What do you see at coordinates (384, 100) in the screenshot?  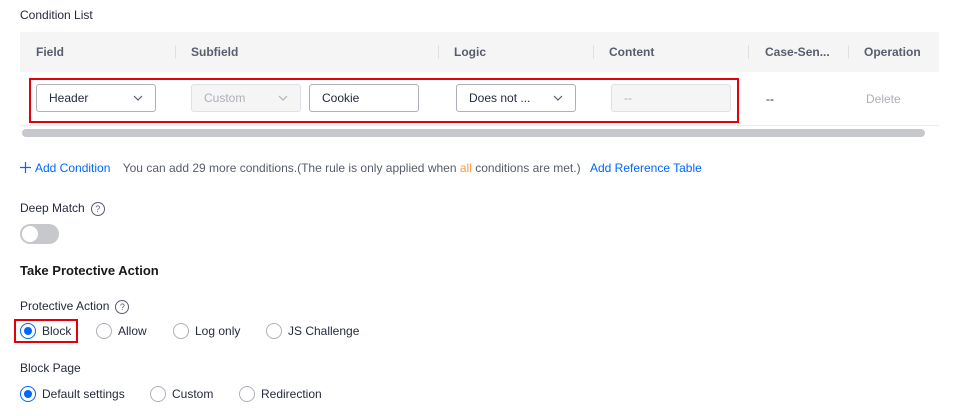 I see `highlight-box-condition` at bounding box center [384, 100].